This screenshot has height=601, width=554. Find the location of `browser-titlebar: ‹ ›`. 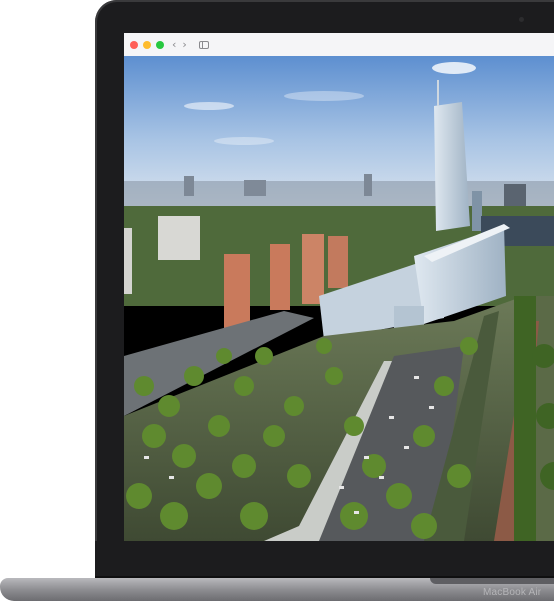

browser-titlebar: ‹ › is located at coordinates (339, 45).